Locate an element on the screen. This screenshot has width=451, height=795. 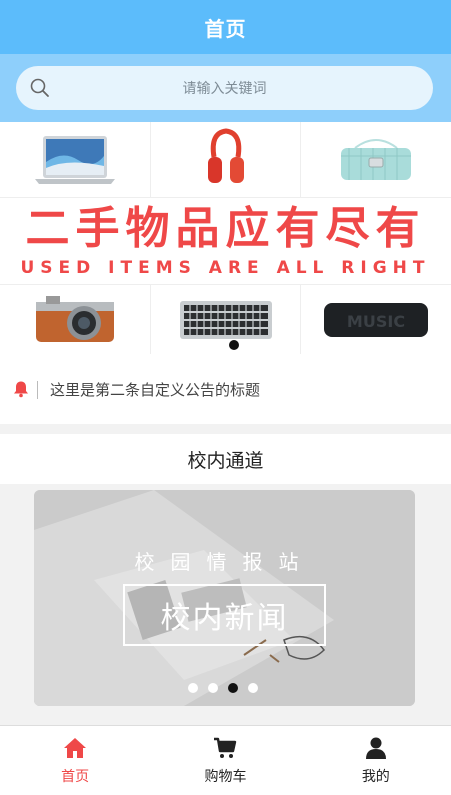
product-row-top is located at coordinates (225, 160).